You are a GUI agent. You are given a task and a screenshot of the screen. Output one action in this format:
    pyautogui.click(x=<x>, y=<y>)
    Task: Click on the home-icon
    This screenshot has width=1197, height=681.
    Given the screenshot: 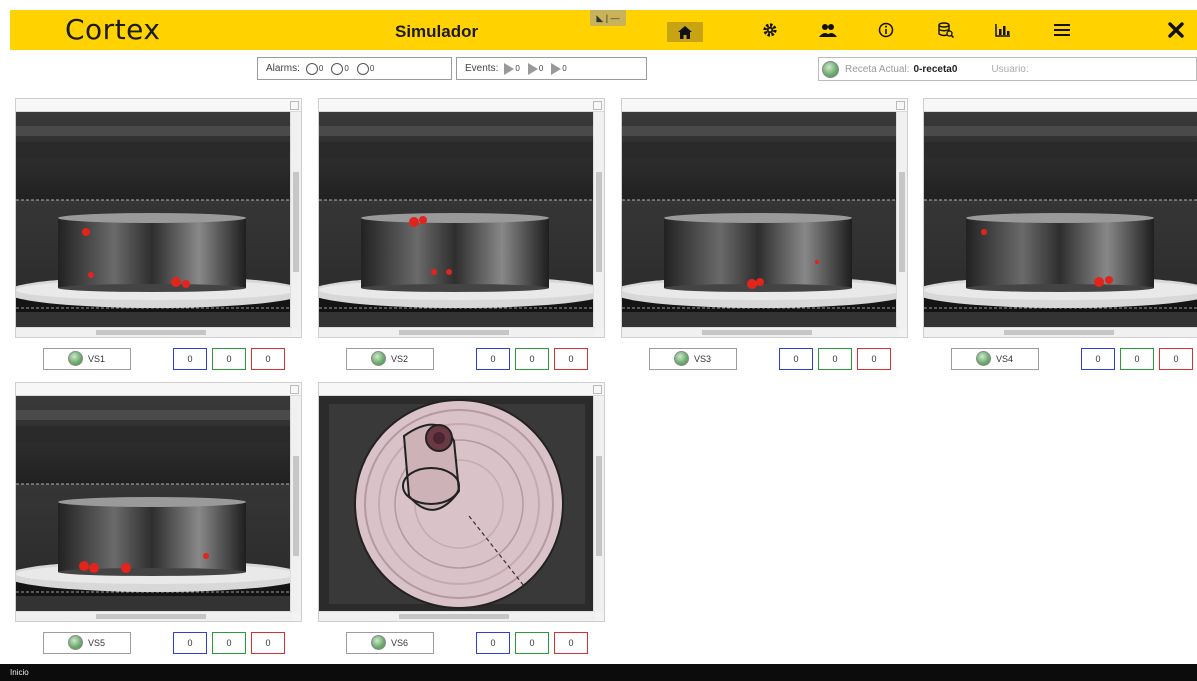 What is the action you would take?
    pyautogui.click(x=685, y=32)
    